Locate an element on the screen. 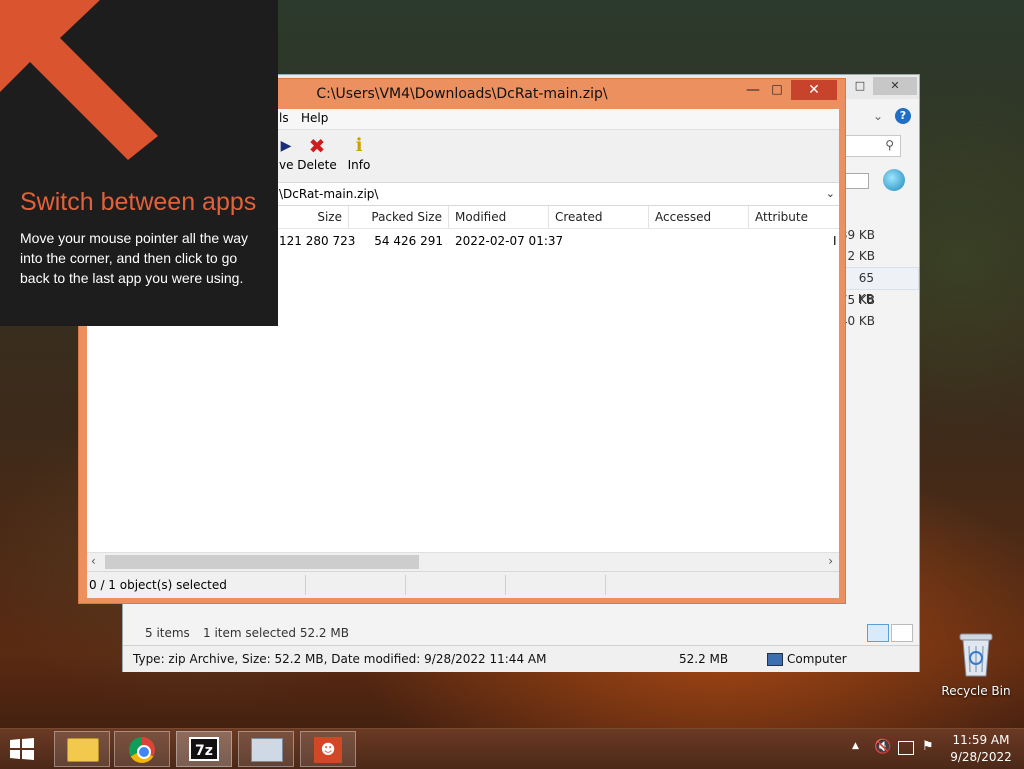 The image size is (1024, 769). hint-title: Switch between apps is located at coordinates (138, 202).